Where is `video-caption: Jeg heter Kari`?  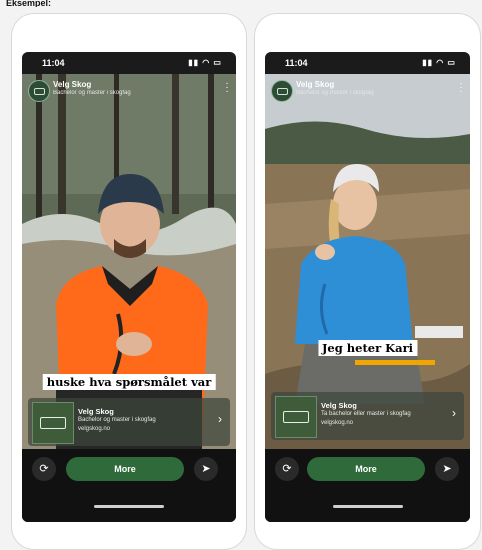
video-caption: Jeg heter Kari is located at coordinates (367, 348).